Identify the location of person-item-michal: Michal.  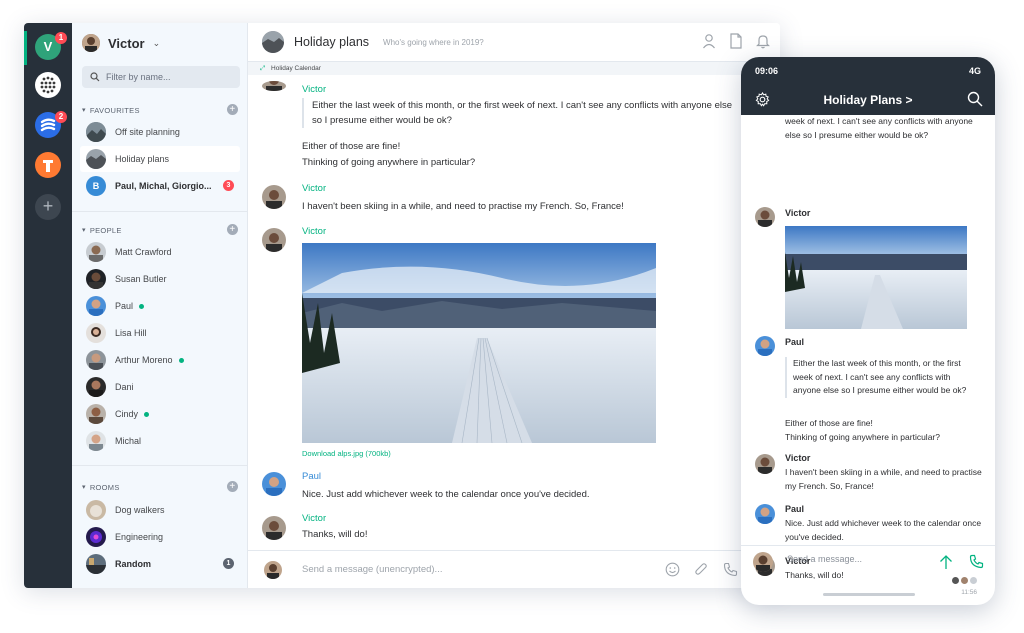
(160, 441).